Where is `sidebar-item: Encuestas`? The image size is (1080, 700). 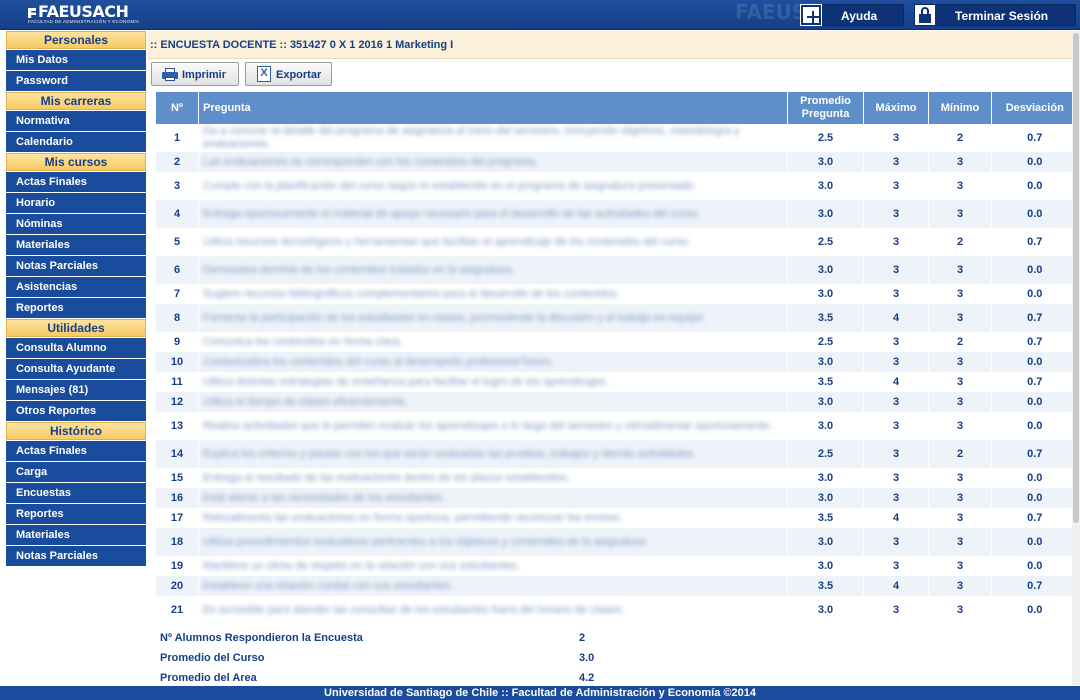
sidebar-item: Encuestas is located at coordinates (76, 493).